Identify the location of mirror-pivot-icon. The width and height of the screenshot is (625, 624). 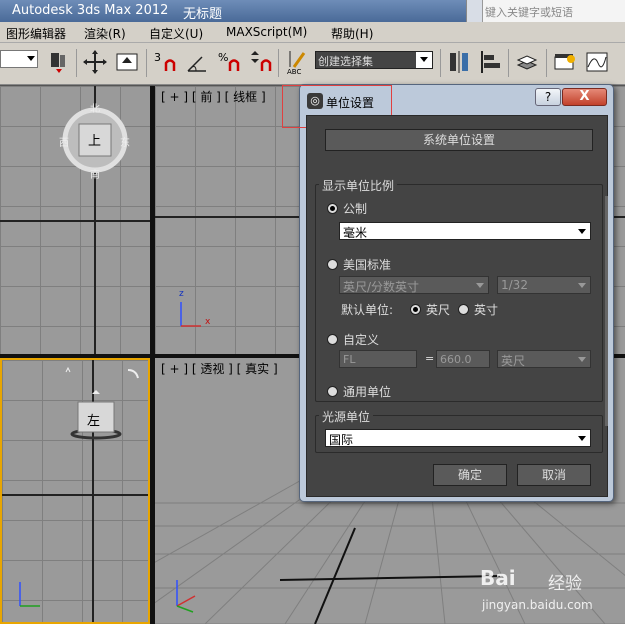
(59, 62).